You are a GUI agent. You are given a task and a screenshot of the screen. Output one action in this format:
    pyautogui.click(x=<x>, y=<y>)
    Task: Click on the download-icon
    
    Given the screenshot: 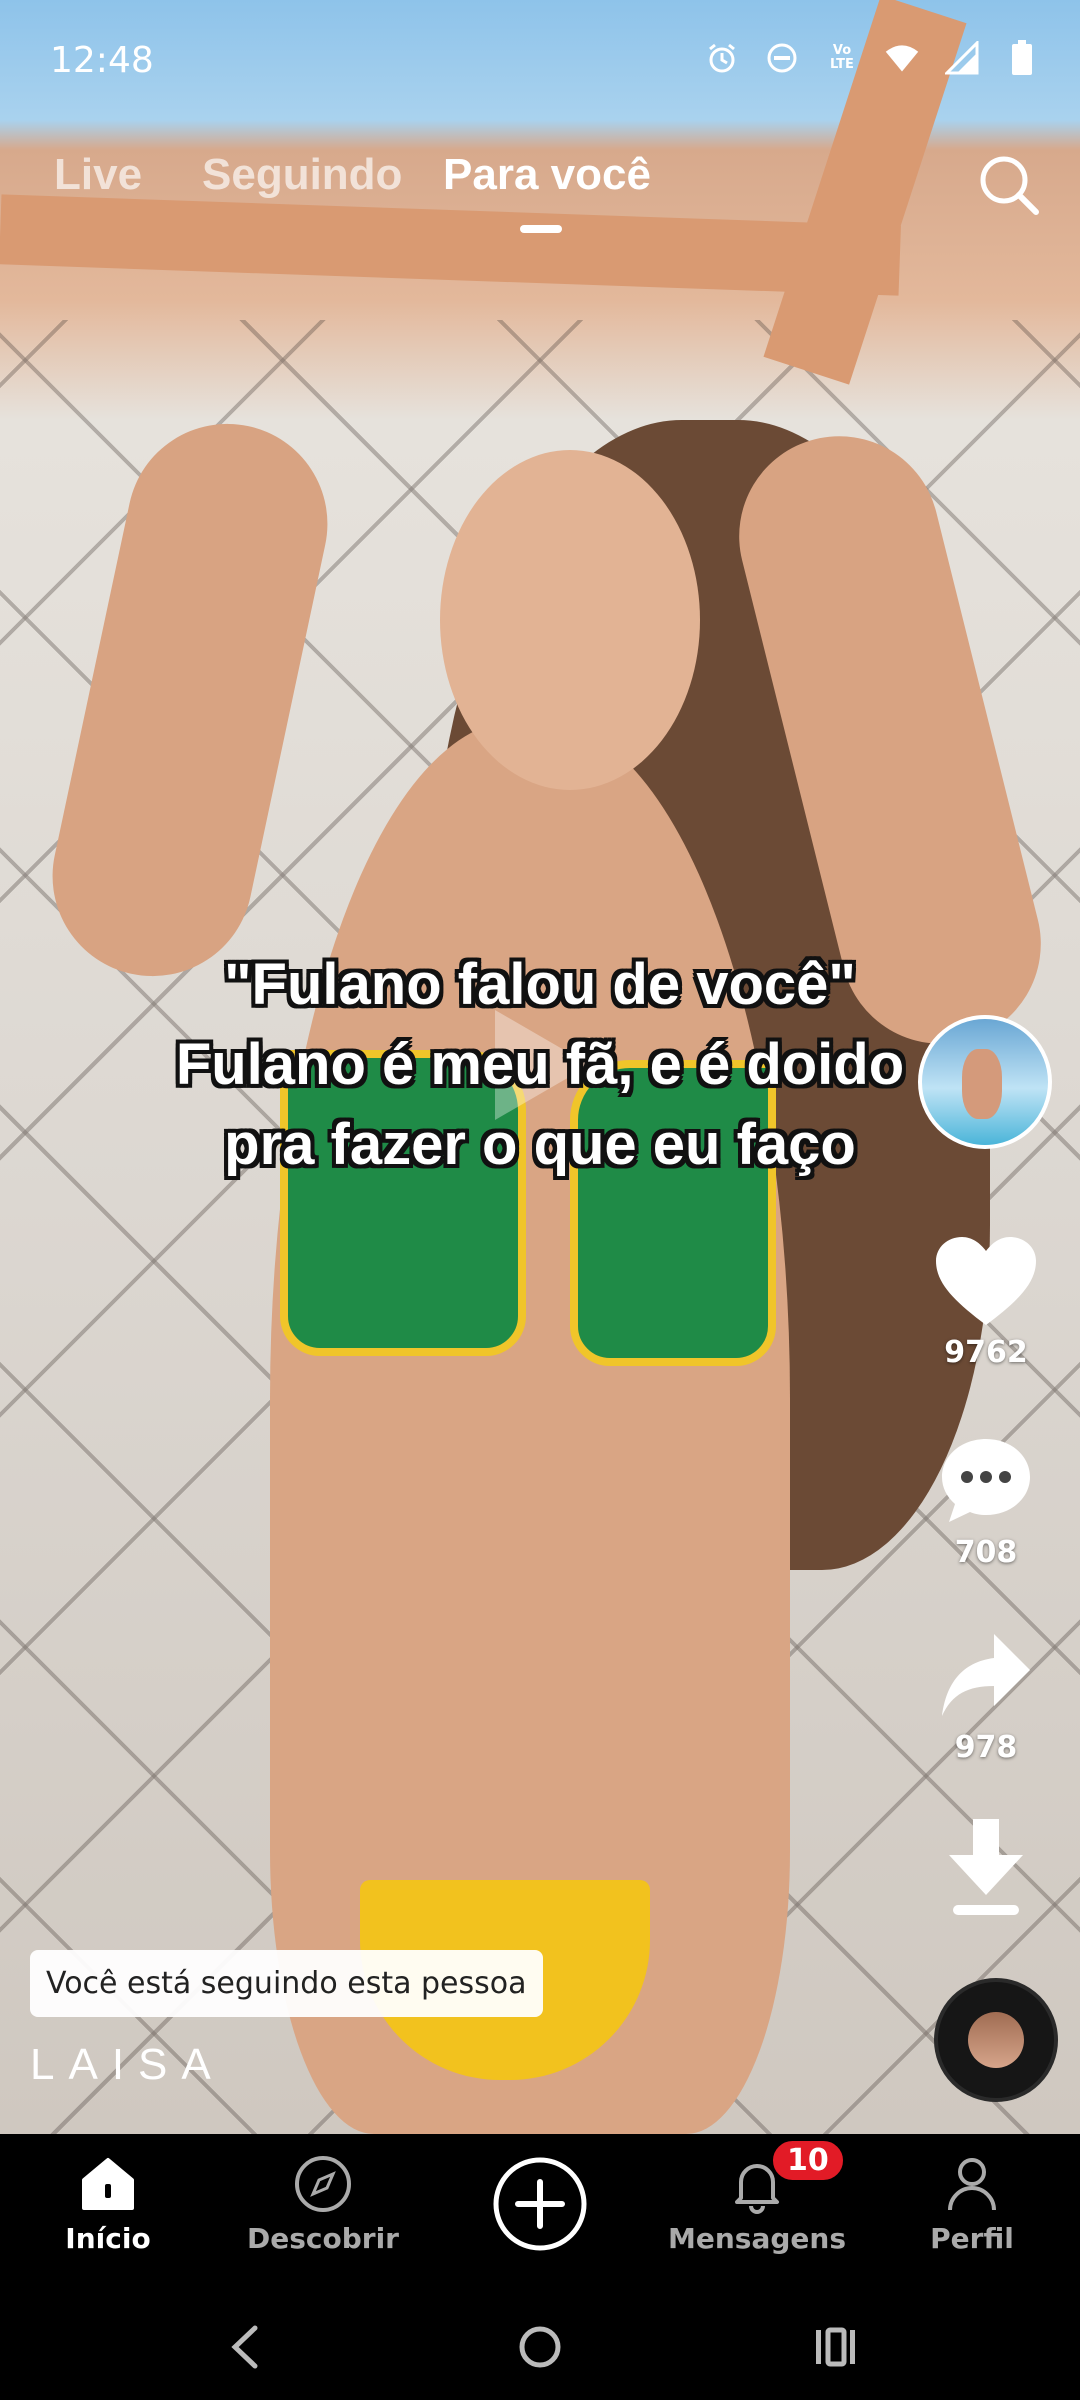 What is the action you would take?
    pyautogui.click(x=986, y=1867)
    